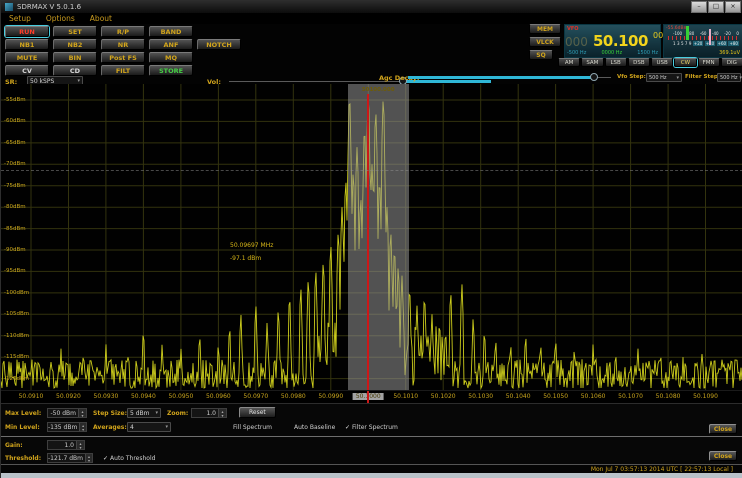 This screenshot has height=478, width=742. Describe the element at coordinates (15, 142) in the screenshot. I see `amplitude-tick-label: -65dBm` at that location.